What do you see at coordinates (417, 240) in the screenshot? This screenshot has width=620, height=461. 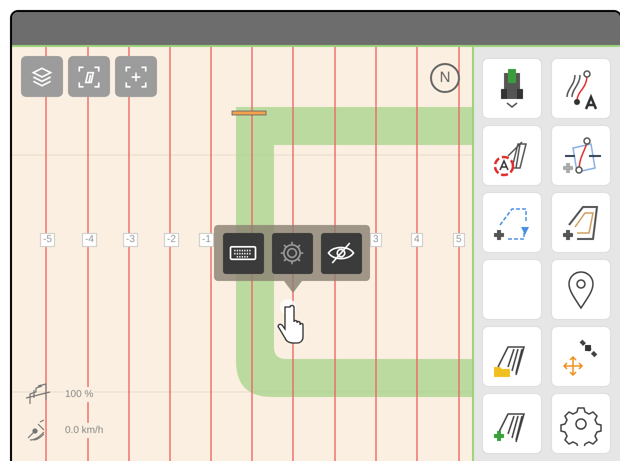 I see `lane-number: 4` at bounding box center [417, 240].